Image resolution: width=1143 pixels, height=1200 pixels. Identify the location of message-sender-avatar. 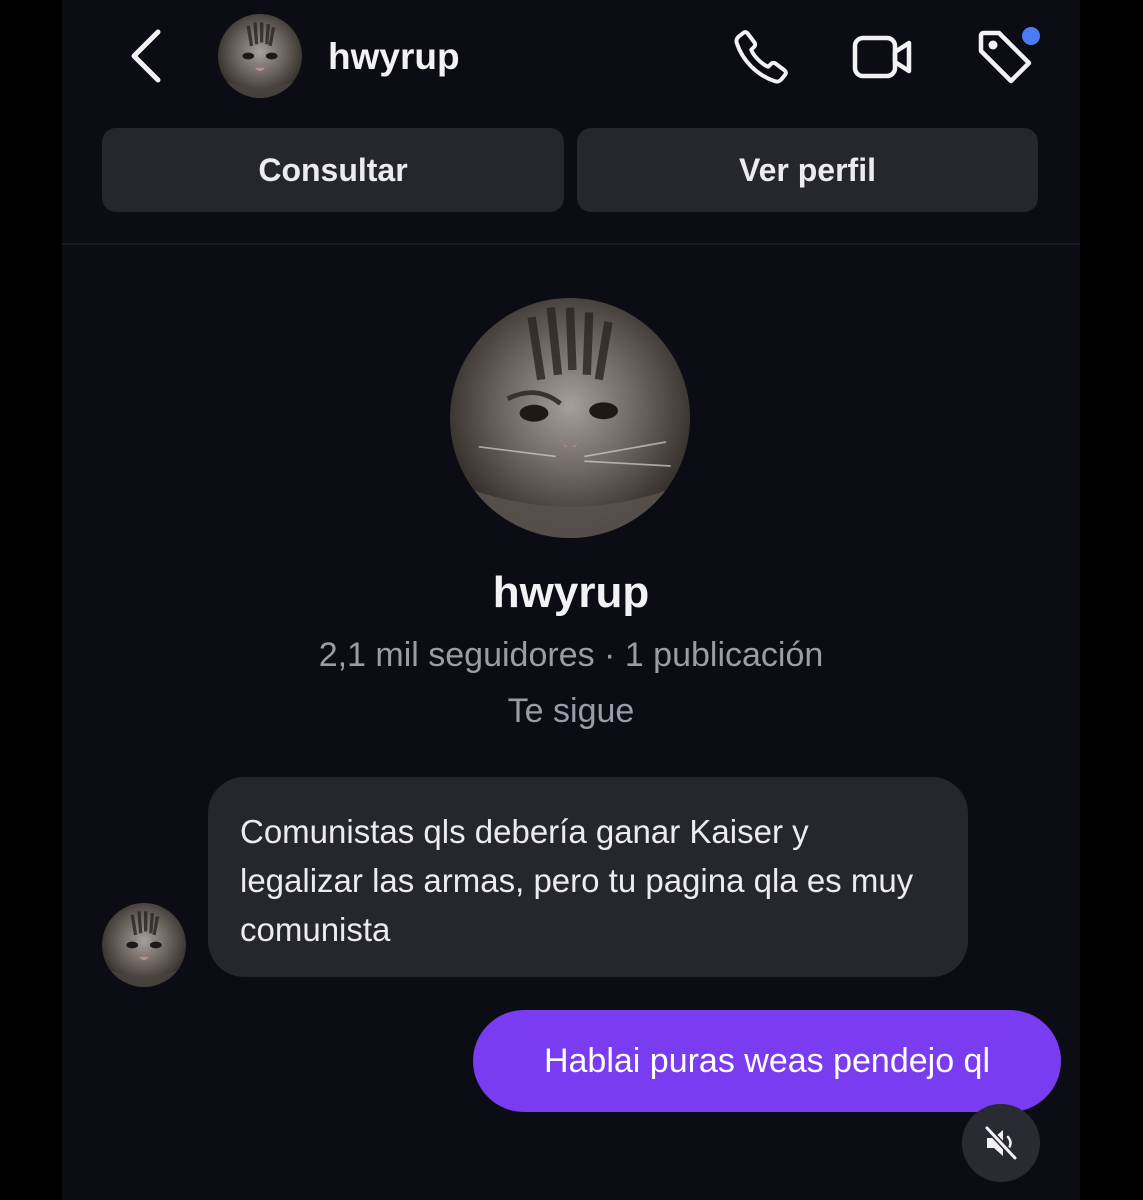
(144, 945).